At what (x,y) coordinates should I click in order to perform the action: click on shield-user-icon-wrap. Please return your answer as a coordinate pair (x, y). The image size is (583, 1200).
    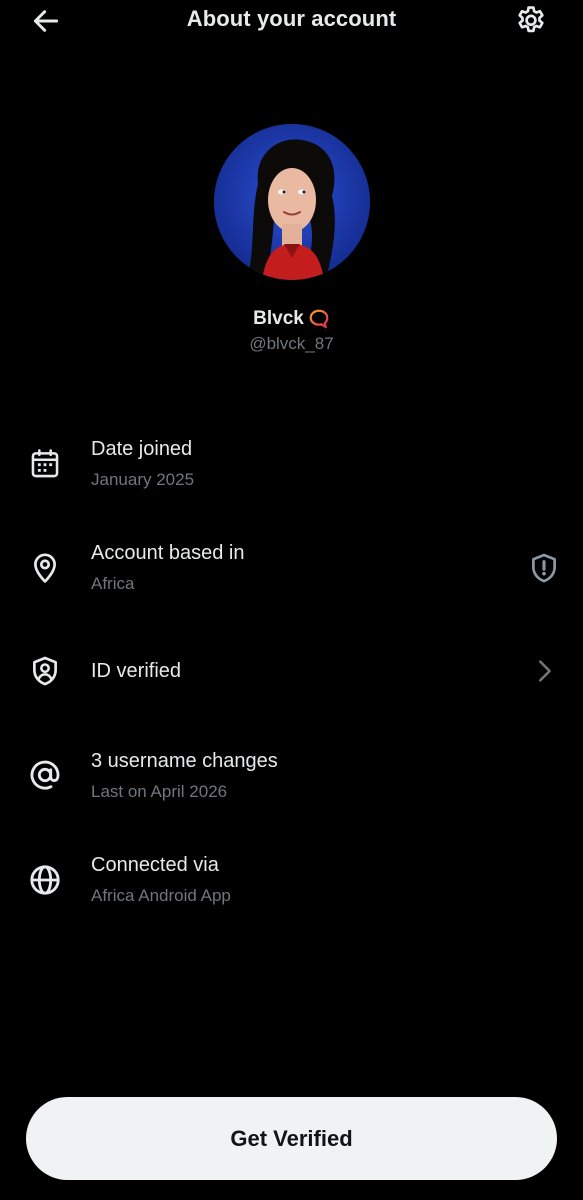
    Looking at the image, I should click on (45, 671).